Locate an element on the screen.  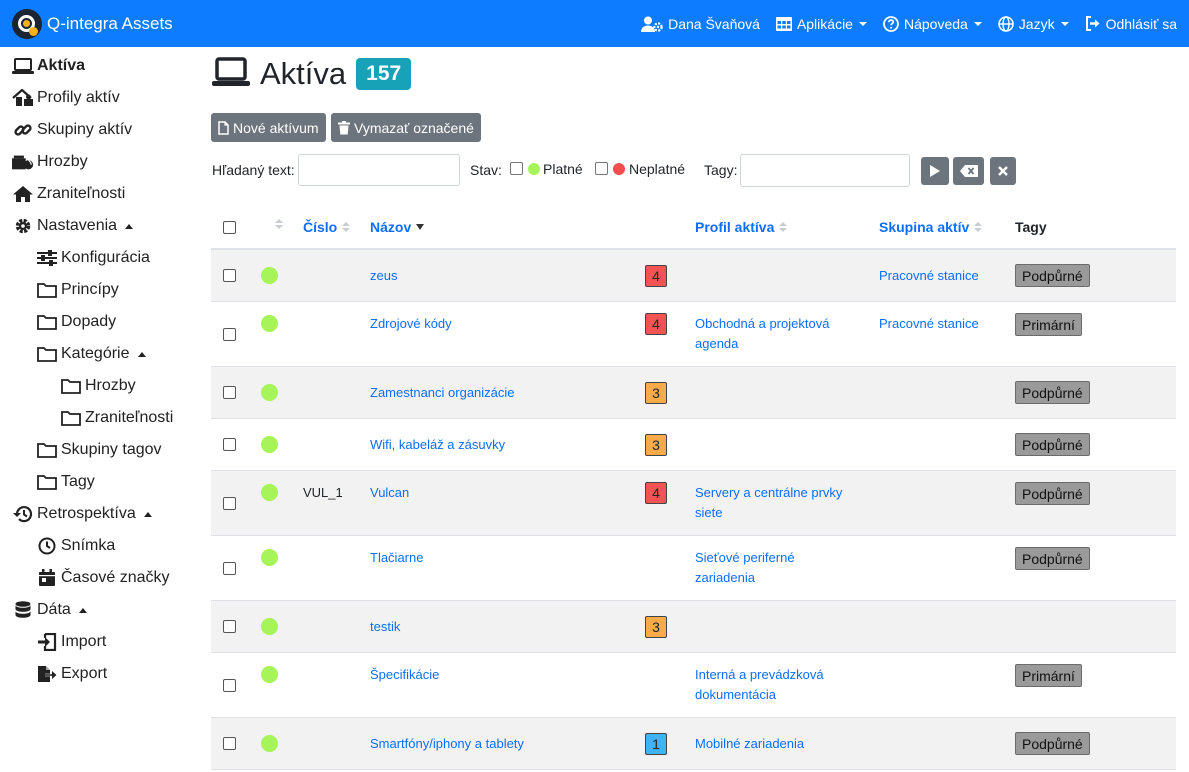
invalid-label: Neplatné is located at coordinates (657, 169).